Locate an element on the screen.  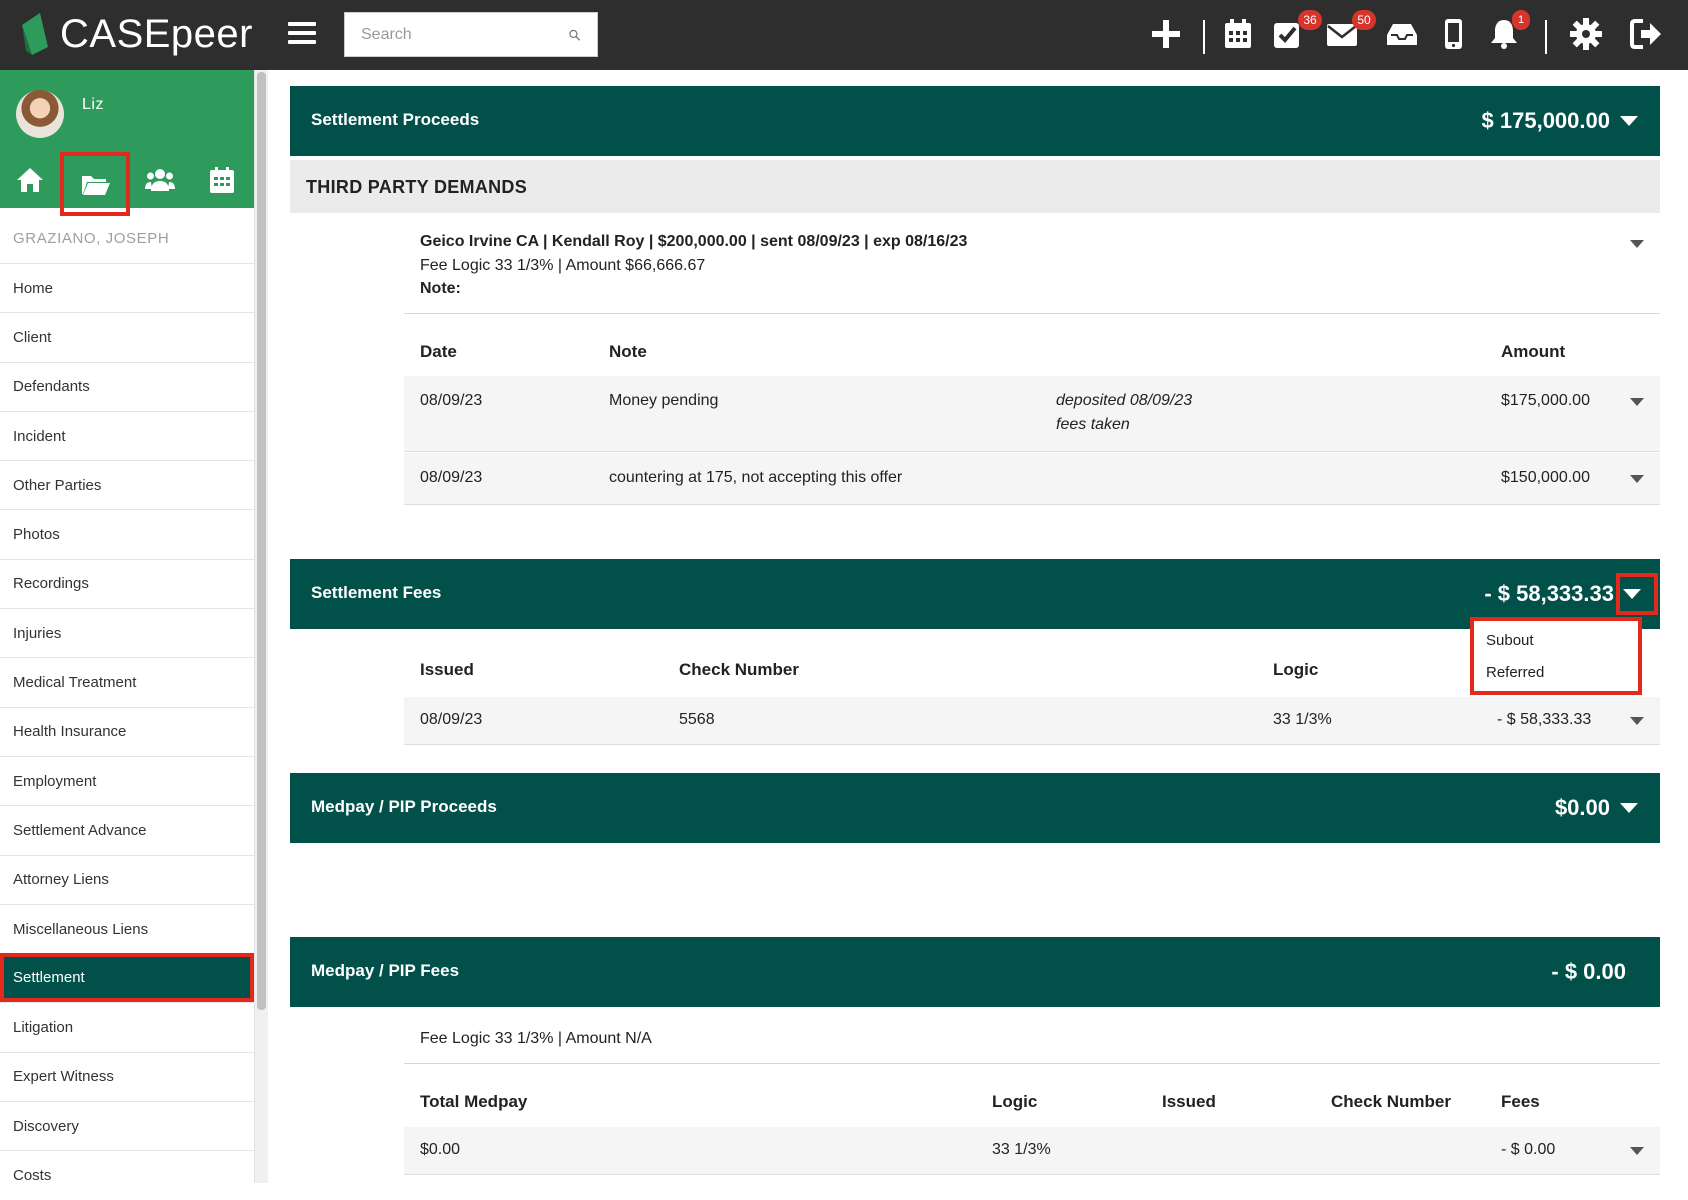
sidebar-item-miscellaneous-liens: Miscellaneous Liens is located at coordinates (127, 928).